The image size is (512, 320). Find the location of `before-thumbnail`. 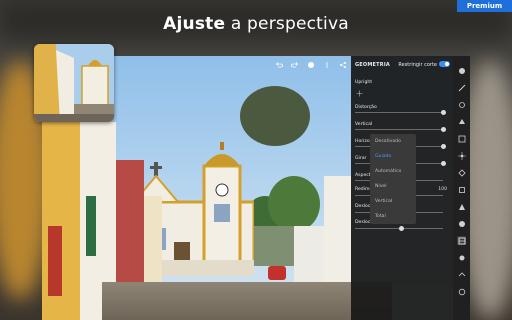

before-thumbnail is located at coordinates (74, 83).